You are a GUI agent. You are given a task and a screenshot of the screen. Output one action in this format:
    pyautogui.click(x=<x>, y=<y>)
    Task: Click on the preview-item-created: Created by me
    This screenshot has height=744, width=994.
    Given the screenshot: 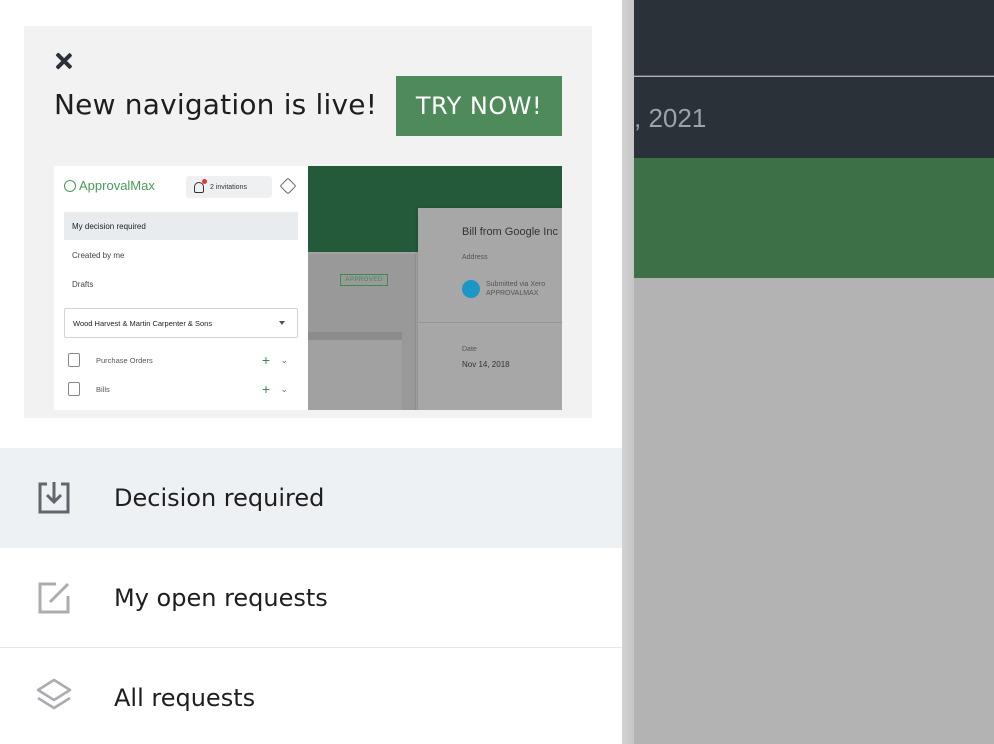 What is the action you would take?
    pyautogui.click(x=98, y=255)
    